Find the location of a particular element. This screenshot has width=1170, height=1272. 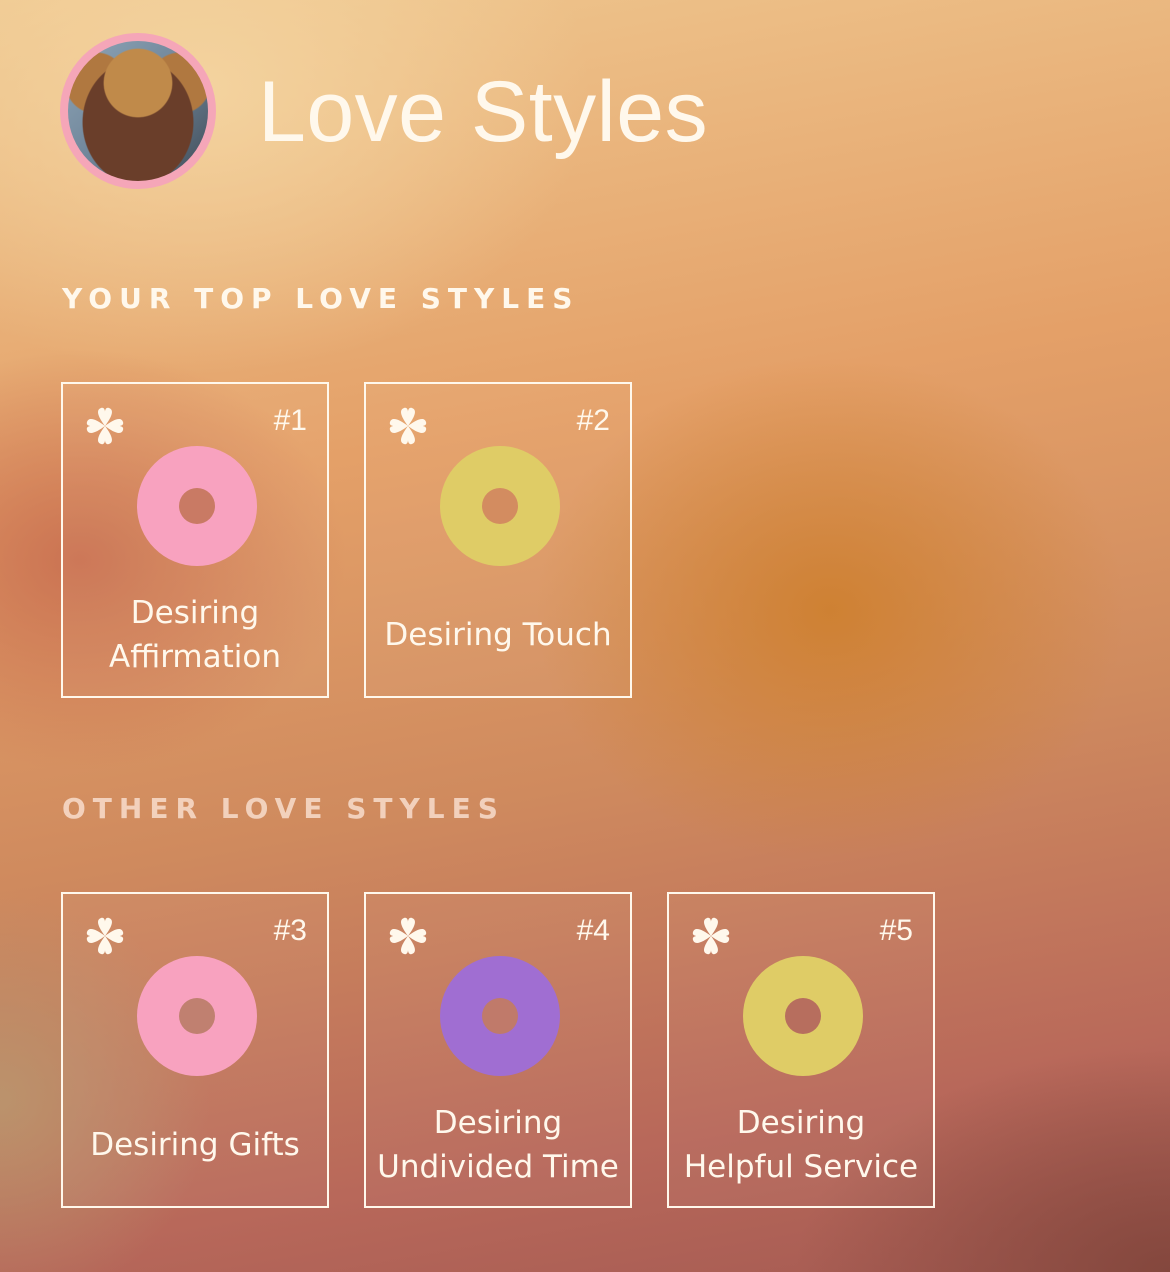

section-label-top: YOUR TOP LOVE STYLES is located at coordinates (321, 298).